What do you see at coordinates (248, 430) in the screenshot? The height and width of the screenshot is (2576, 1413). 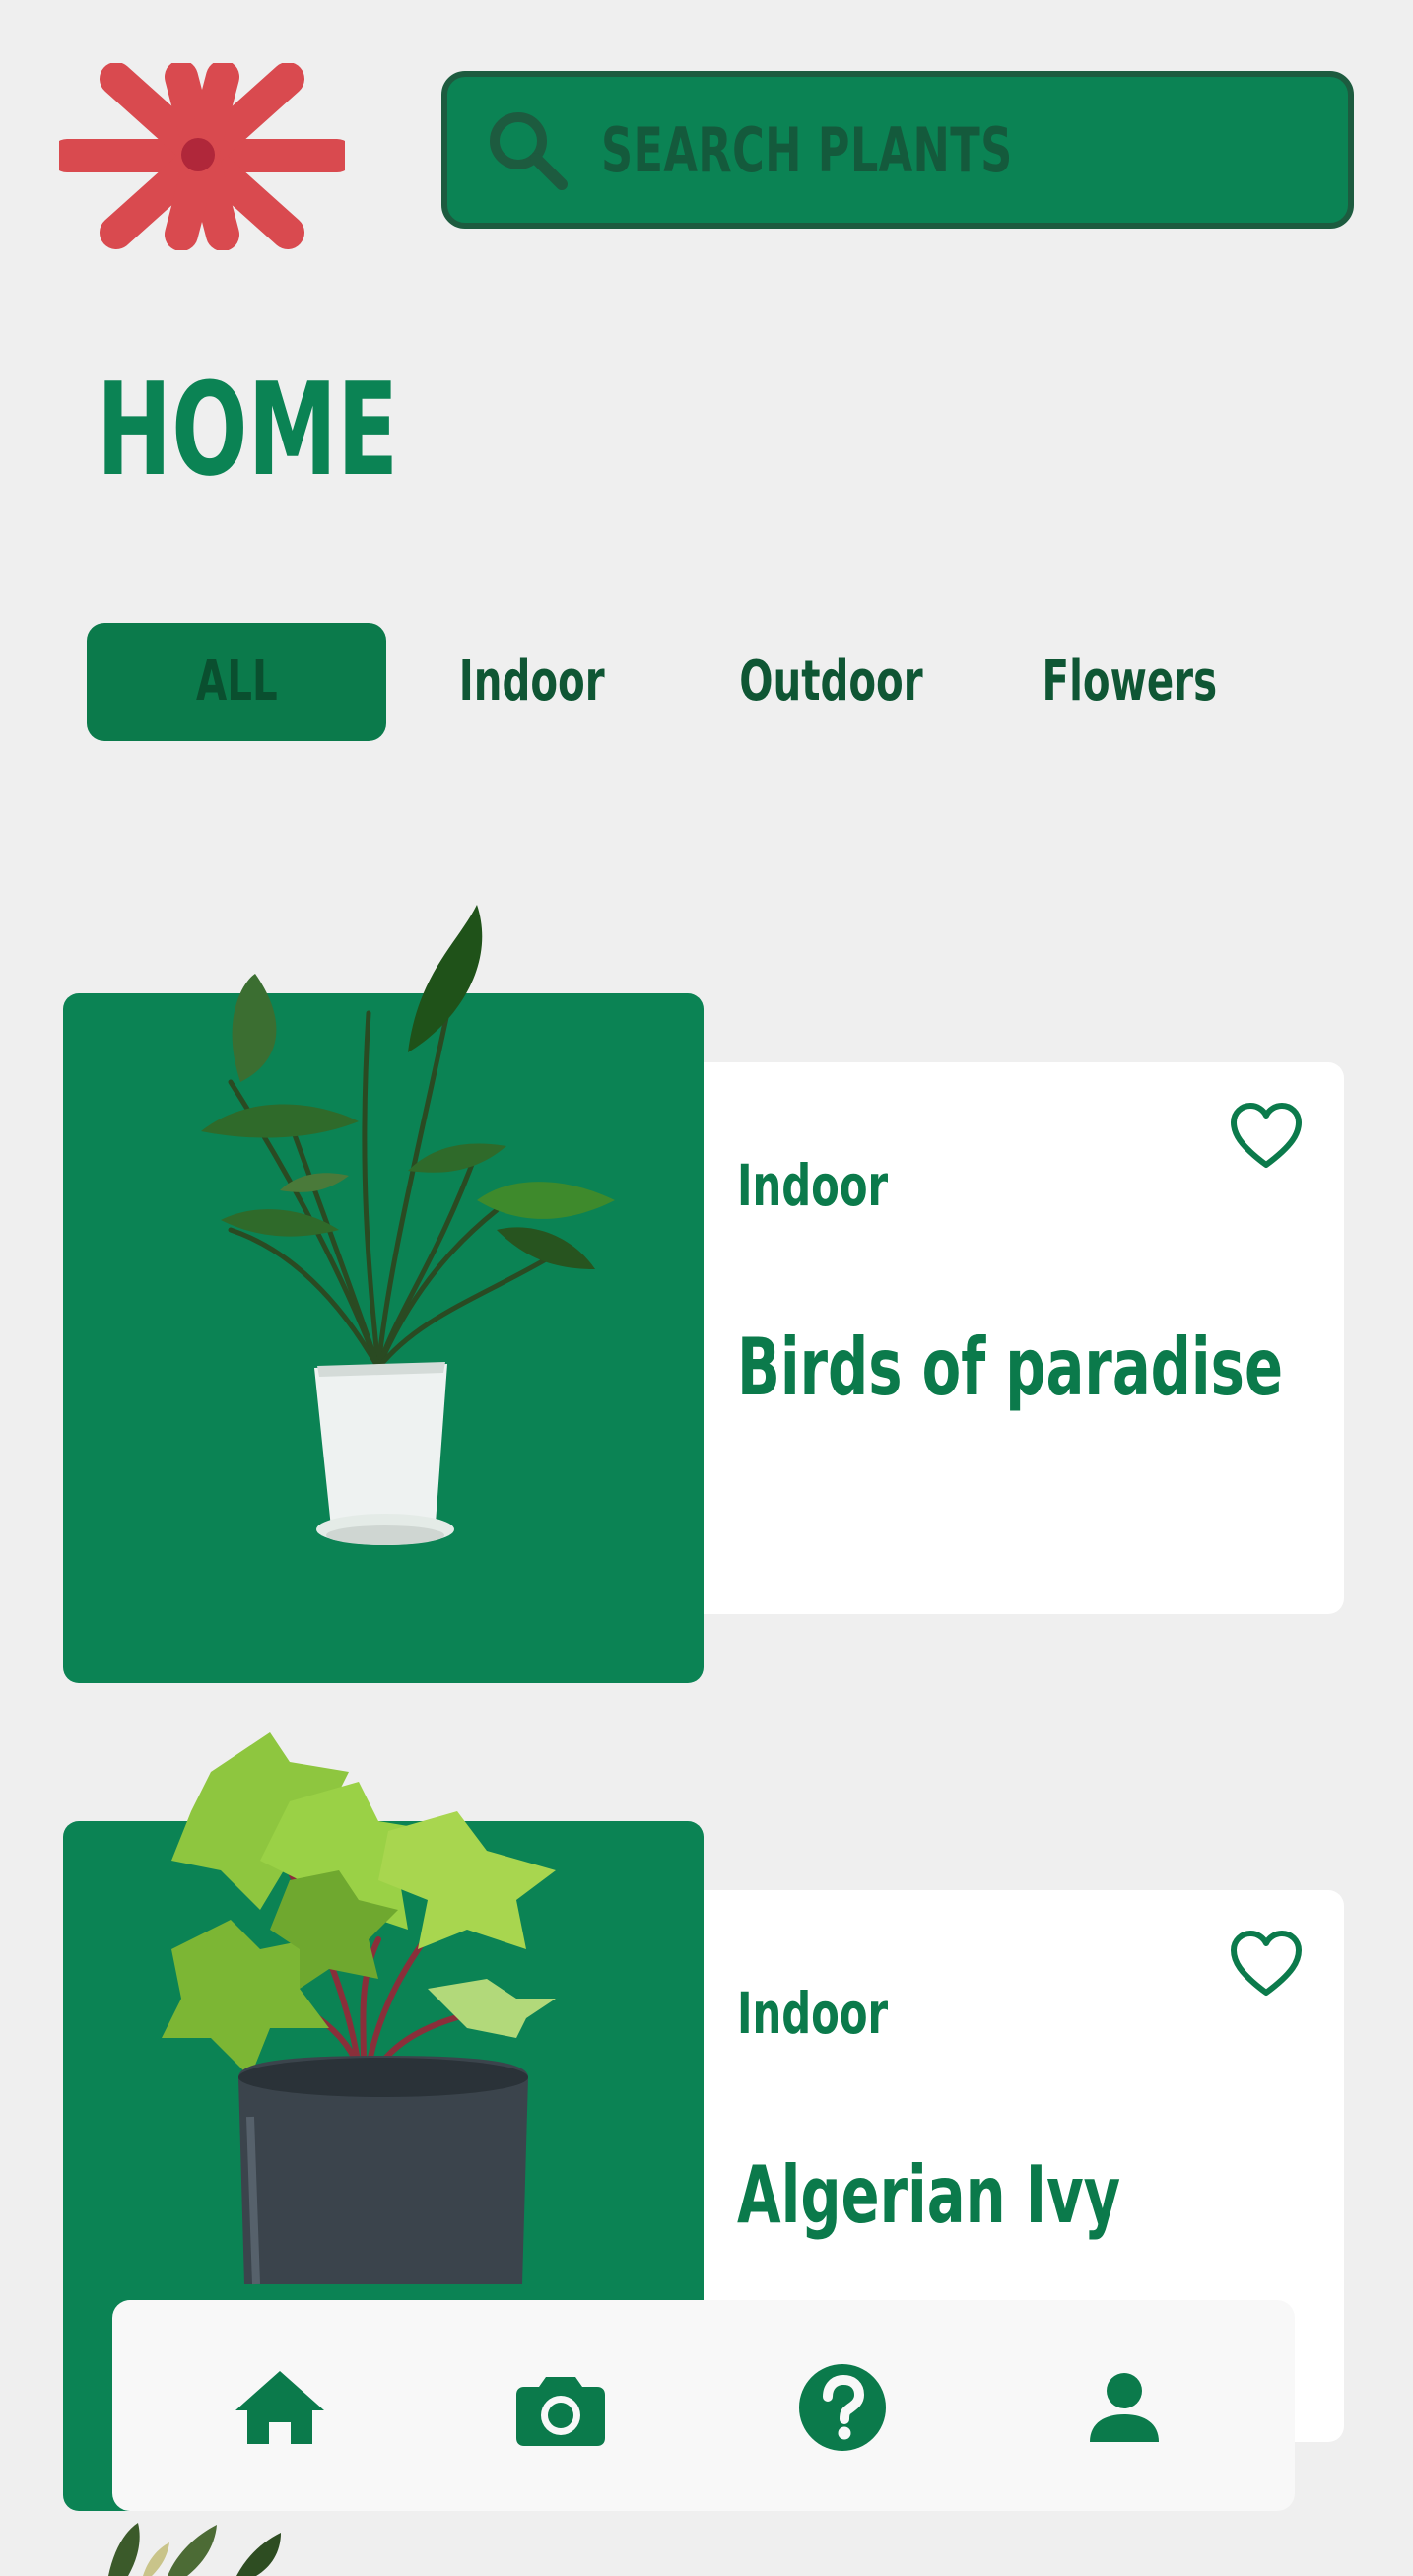 I see `page-title: HOME` at bounding box center [248, 430].